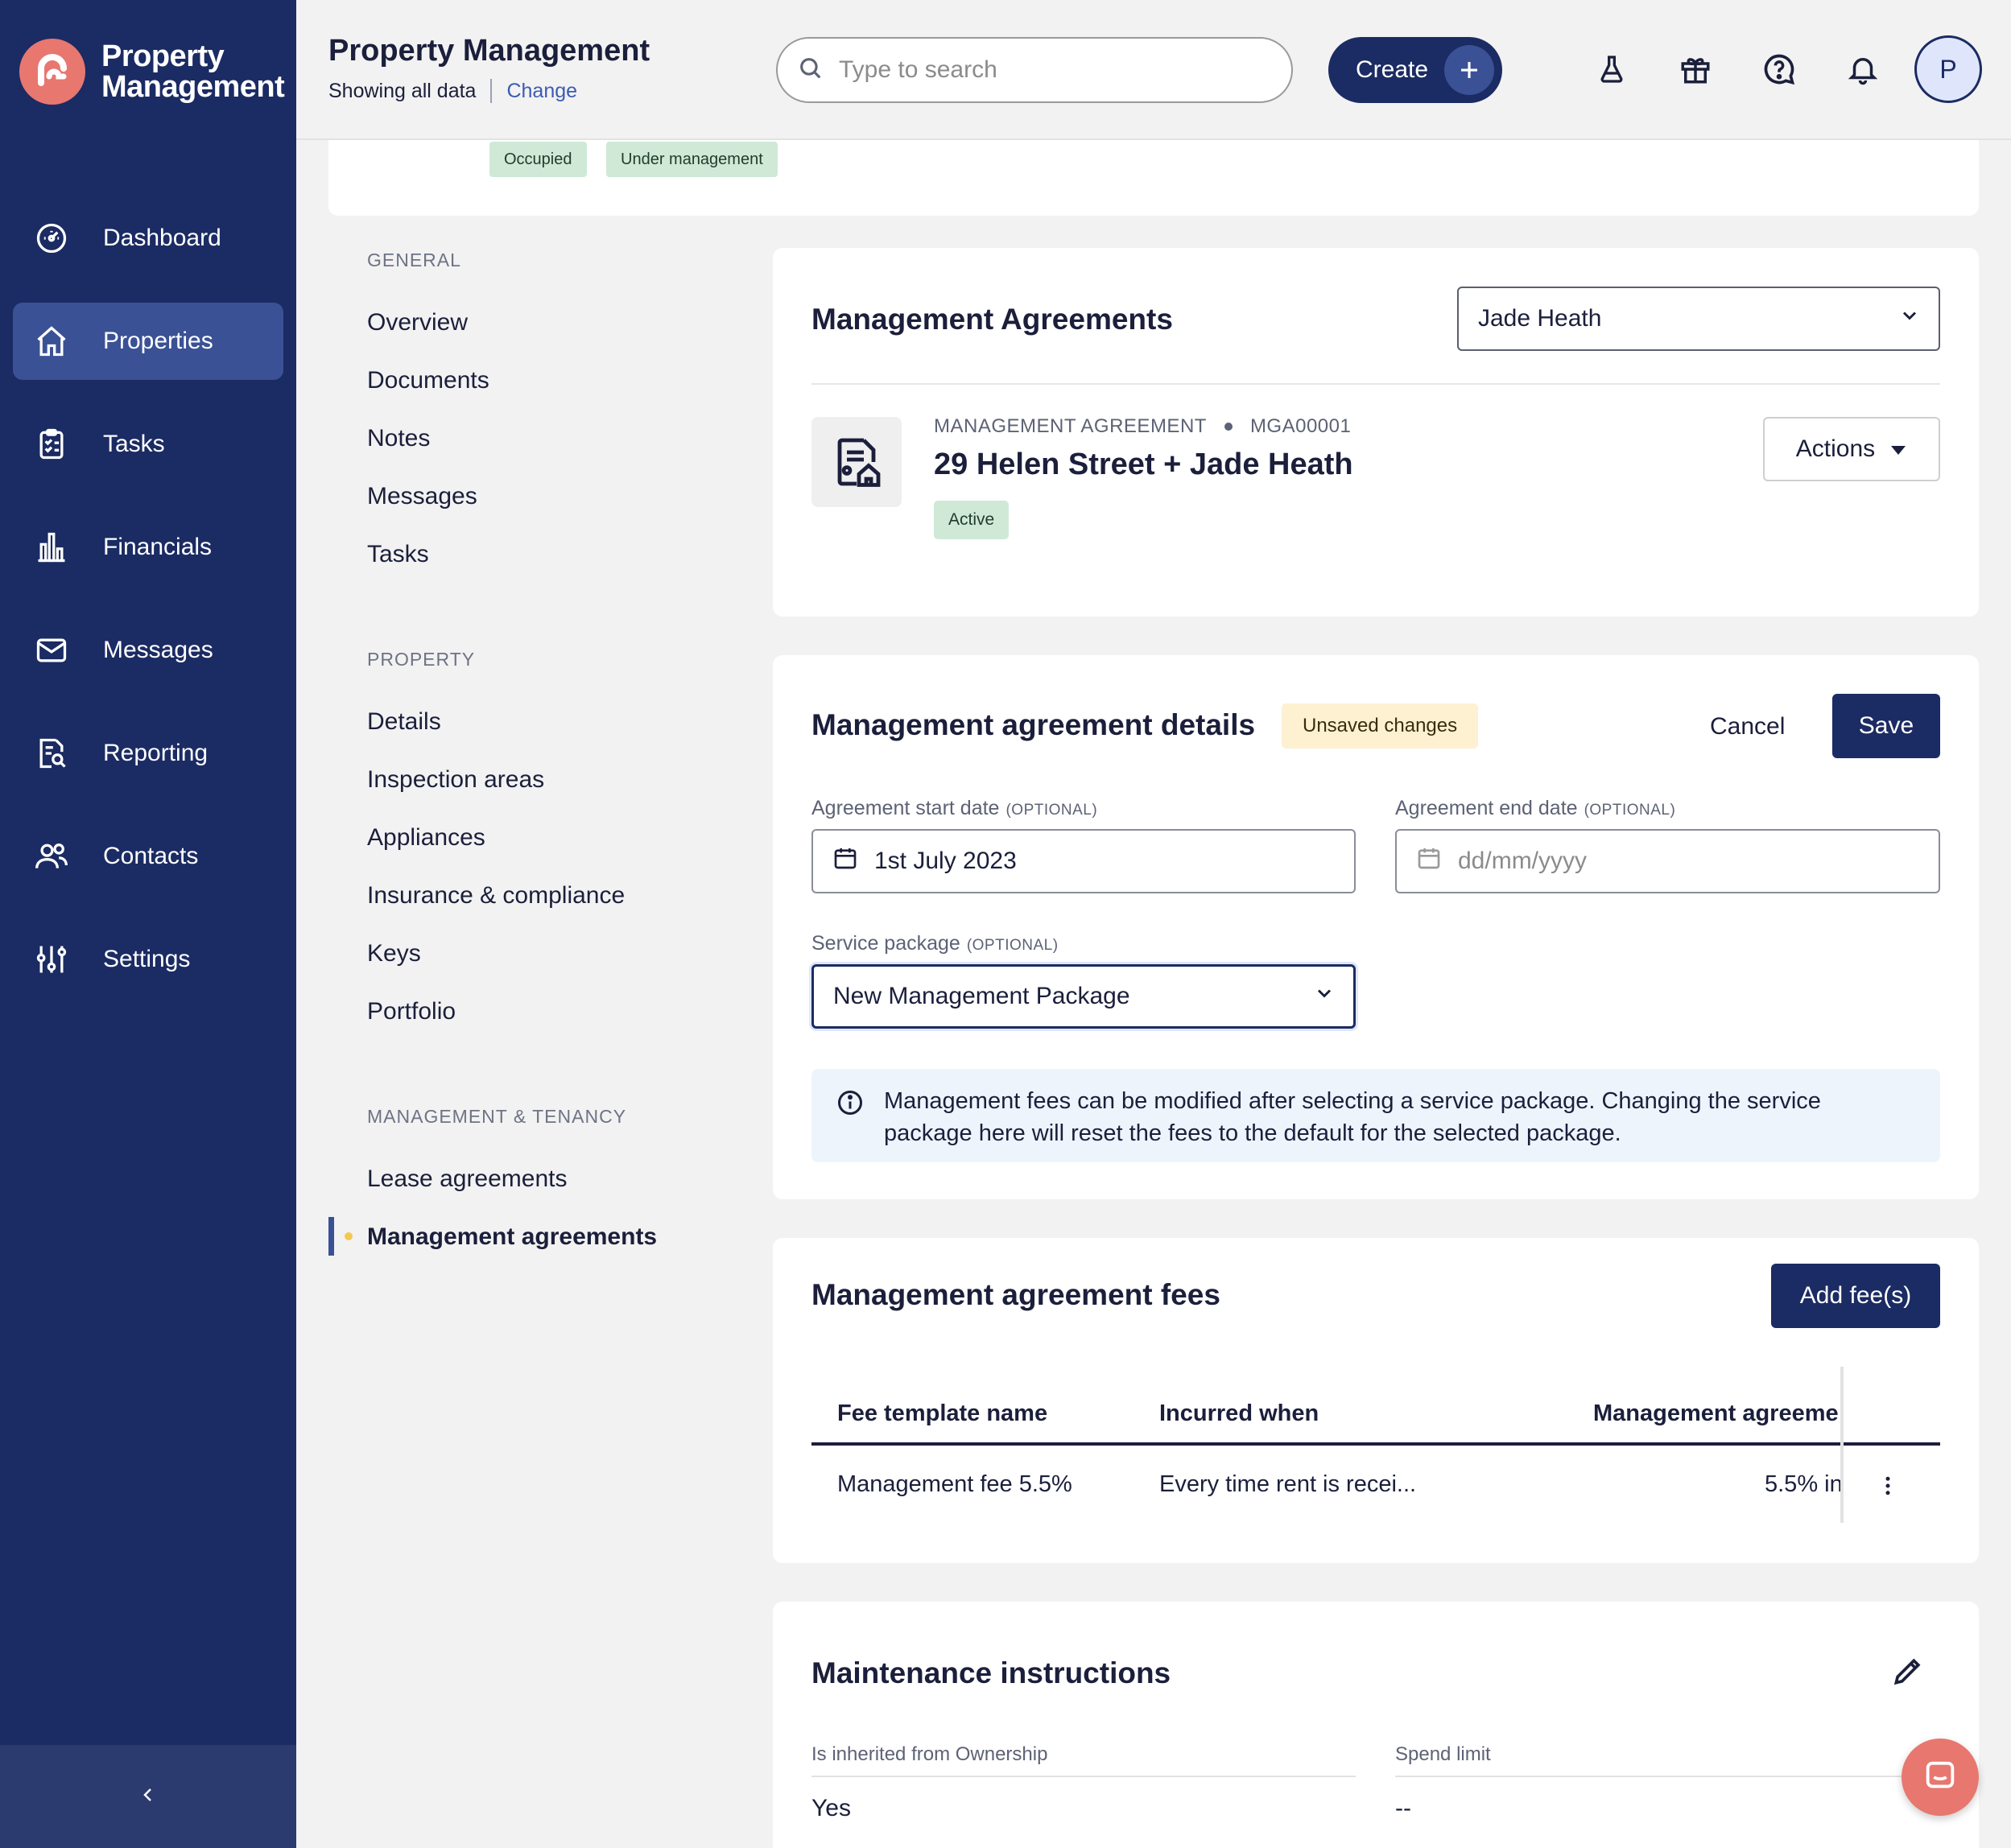 The height and width of the screenshot is (1848, 2011). I want to click on subnav-heading-property: PROPERTY, so click(421, 659).